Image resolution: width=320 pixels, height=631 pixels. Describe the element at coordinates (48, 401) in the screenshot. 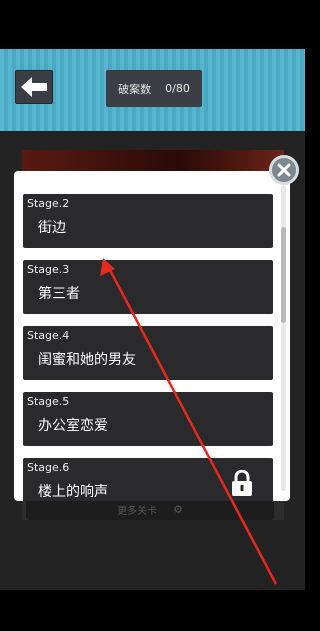

I see `stage-number: Stage.5` at that location.